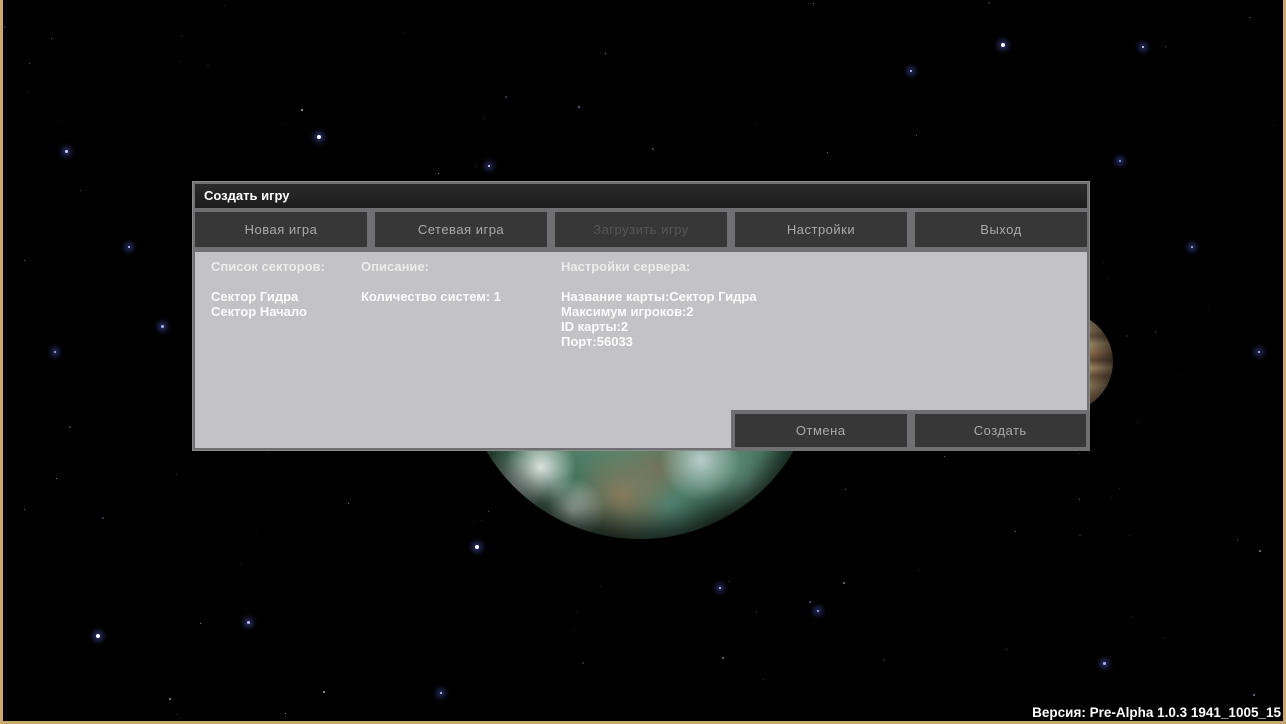  I want to click on version-label: Версия: Pre-Alpha 1.0.3 1941_1005_15, so click(1156, 712).